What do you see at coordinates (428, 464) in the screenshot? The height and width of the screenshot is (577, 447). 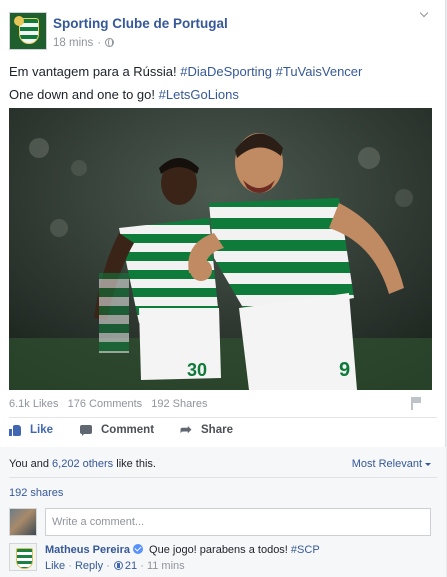 I see `caret-down-icon` at bounding box center [428, 464].